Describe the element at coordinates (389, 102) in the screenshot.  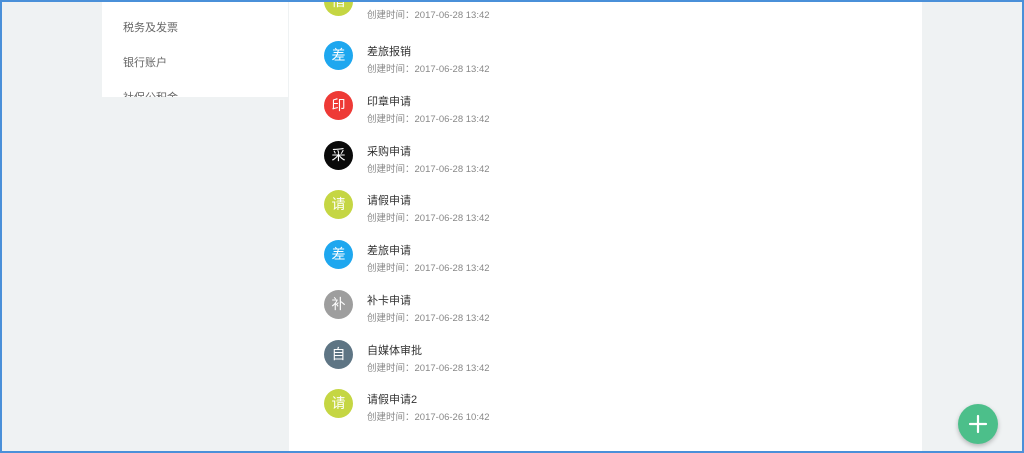
I see `item-title: 印章申请` at that location.